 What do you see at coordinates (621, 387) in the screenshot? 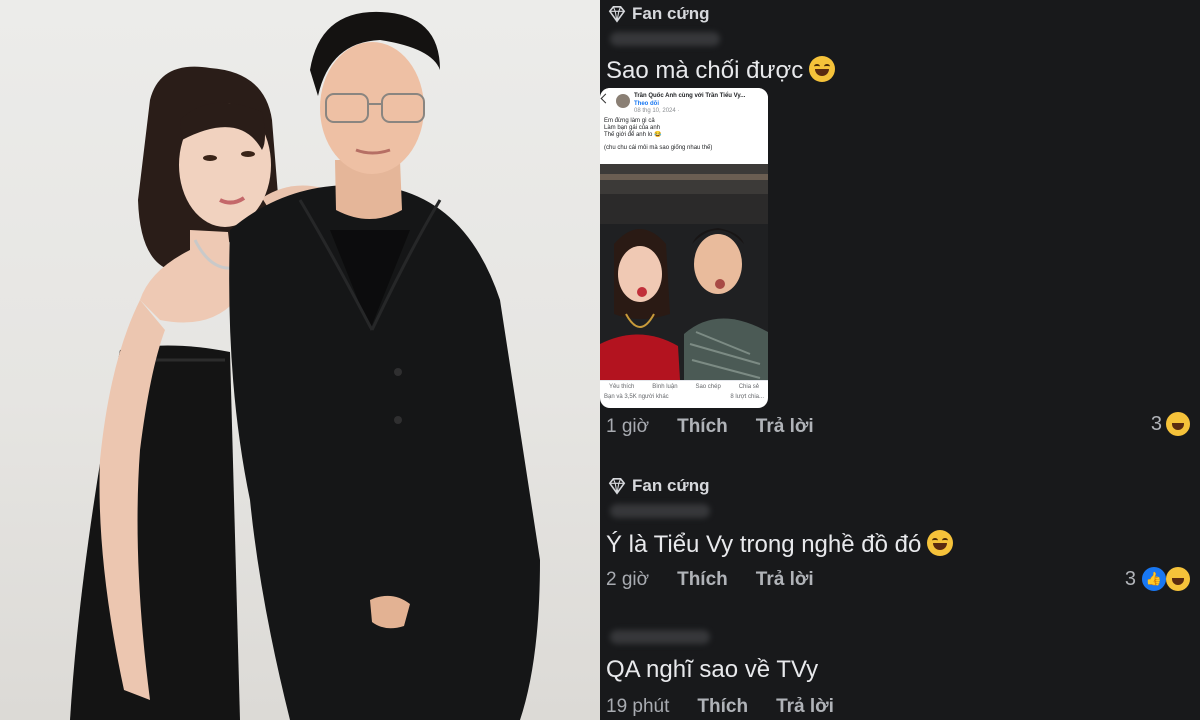
I see `embedded-action: Yêu thích` at bounding box center [621, 387].